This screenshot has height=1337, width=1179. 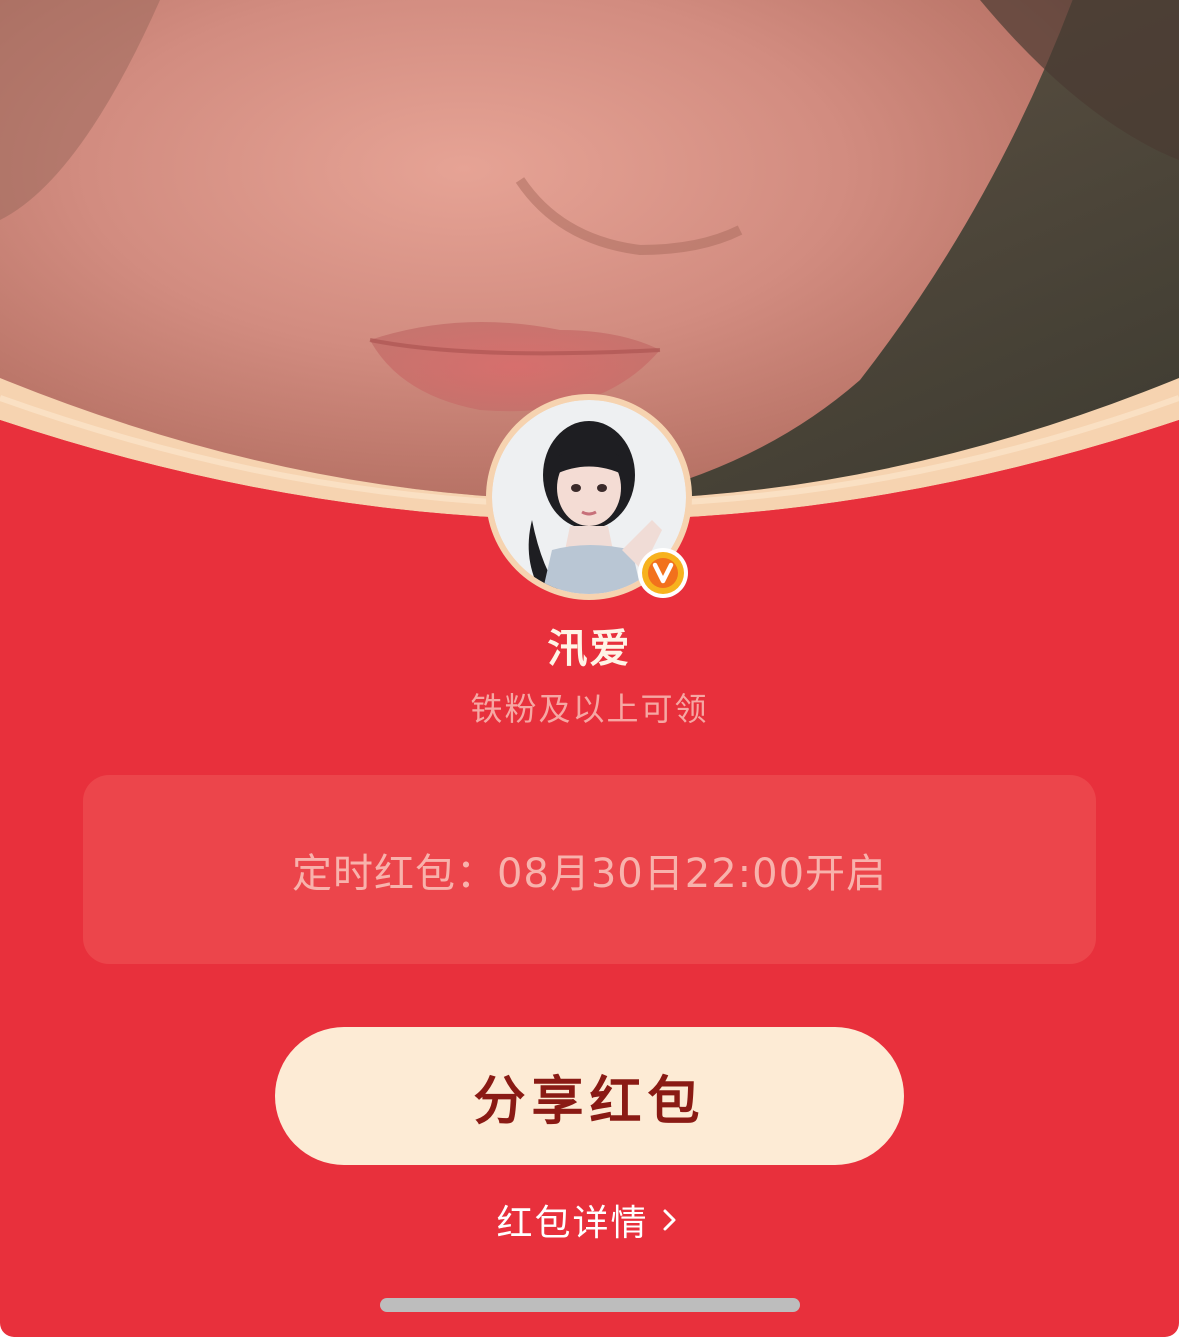 I want to click on eligibility-text: 铁粉及以上可领, so click(x=589, y=709).